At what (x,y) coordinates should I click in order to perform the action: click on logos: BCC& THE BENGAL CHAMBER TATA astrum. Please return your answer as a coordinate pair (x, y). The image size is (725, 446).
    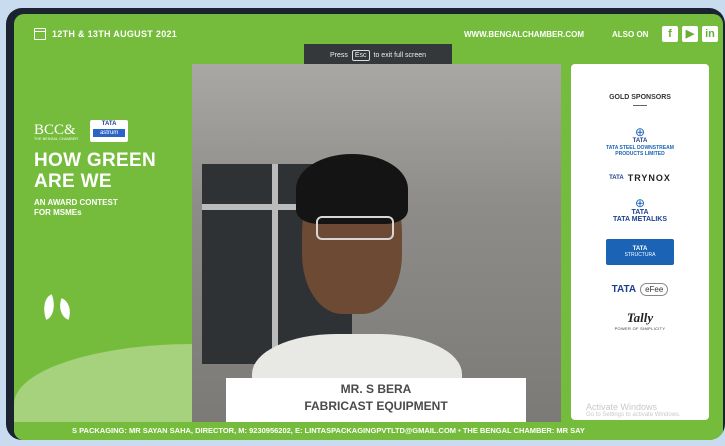
    Looking at the image, I should click on (109, 131).